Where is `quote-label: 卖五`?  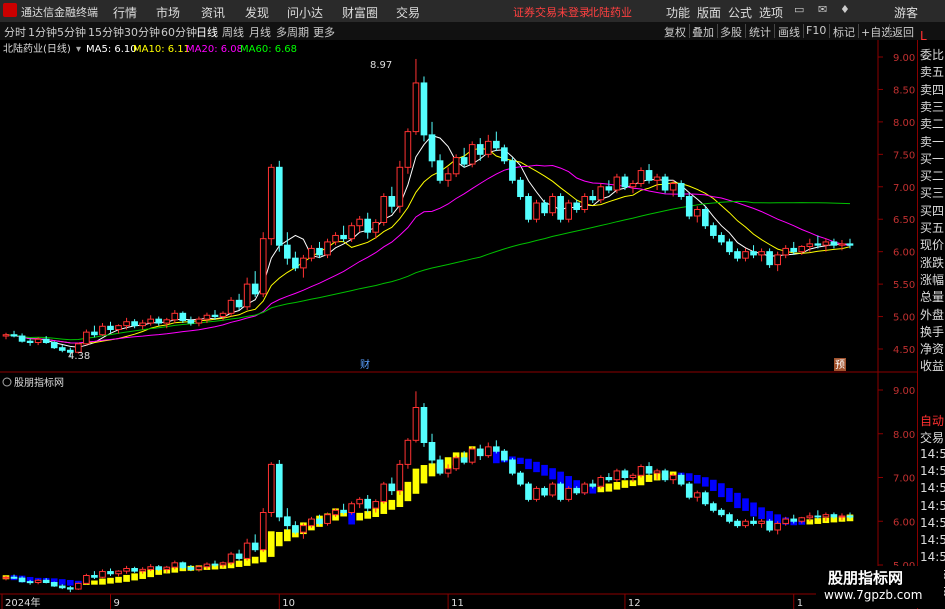 quote-label: 卖五 is located at coordinates (932, 72).